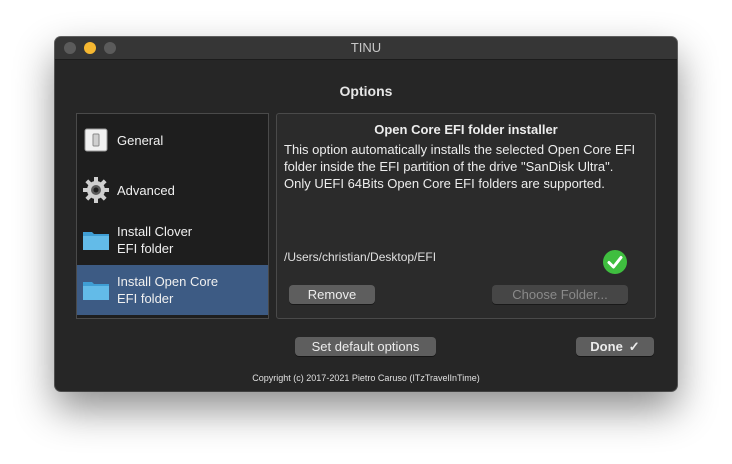 This screenshot has height=464, width=732. I want to click on sidebar-item-label: General, so click(140, 140).